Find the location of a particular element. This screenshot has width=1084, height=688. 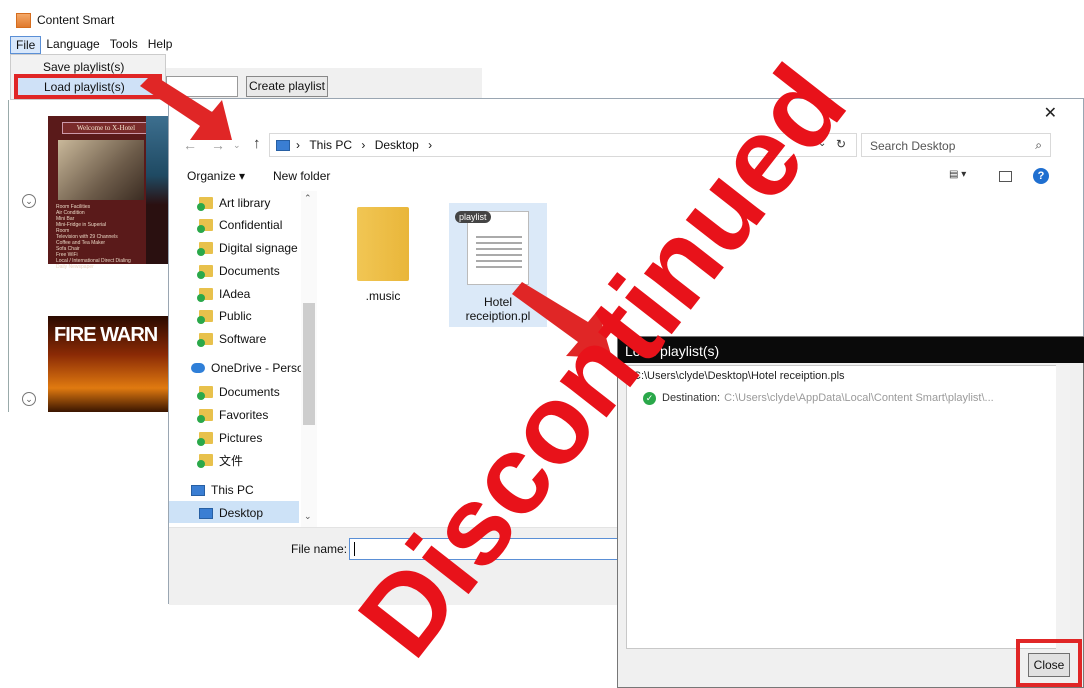

nav-item-art-library: Art library is located at coordinates (233, 203).